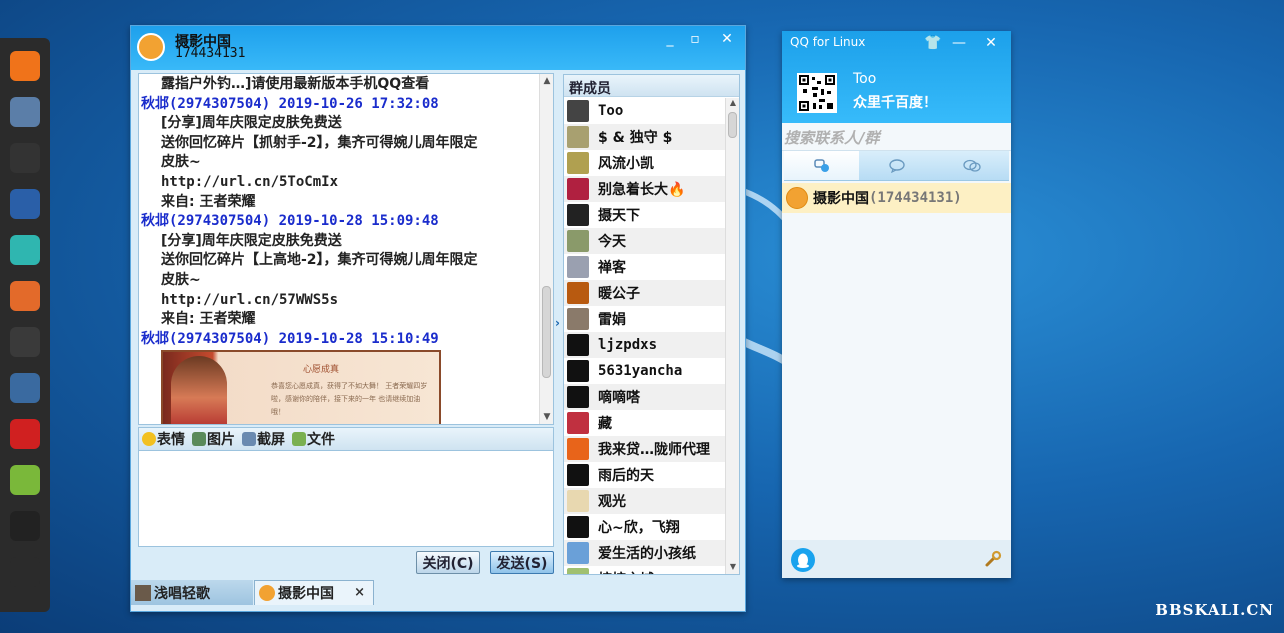 This screenshot has height=633, width=1284. What do you see at coordinates (438, 48) in the screenshot?
I see `chat-title-bar: 摄影中国 174434131 _ ▫ ✕` at bounding box center [438, 48].